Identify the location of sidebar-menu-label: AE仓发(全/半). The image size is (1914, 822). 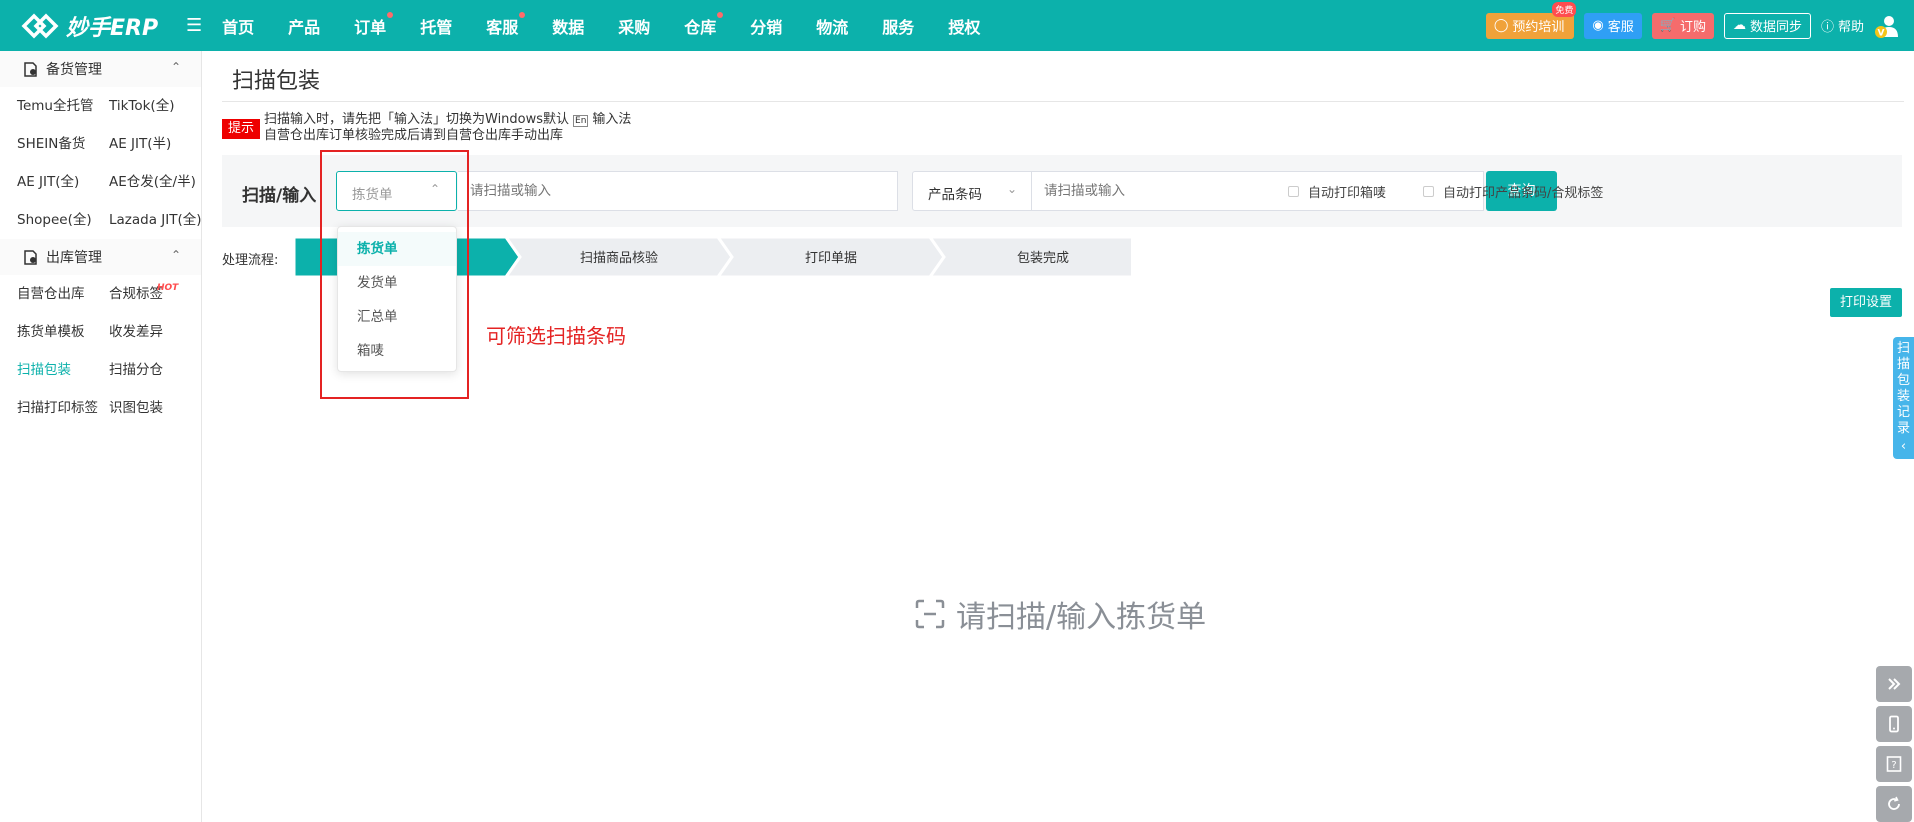
(152, 182).